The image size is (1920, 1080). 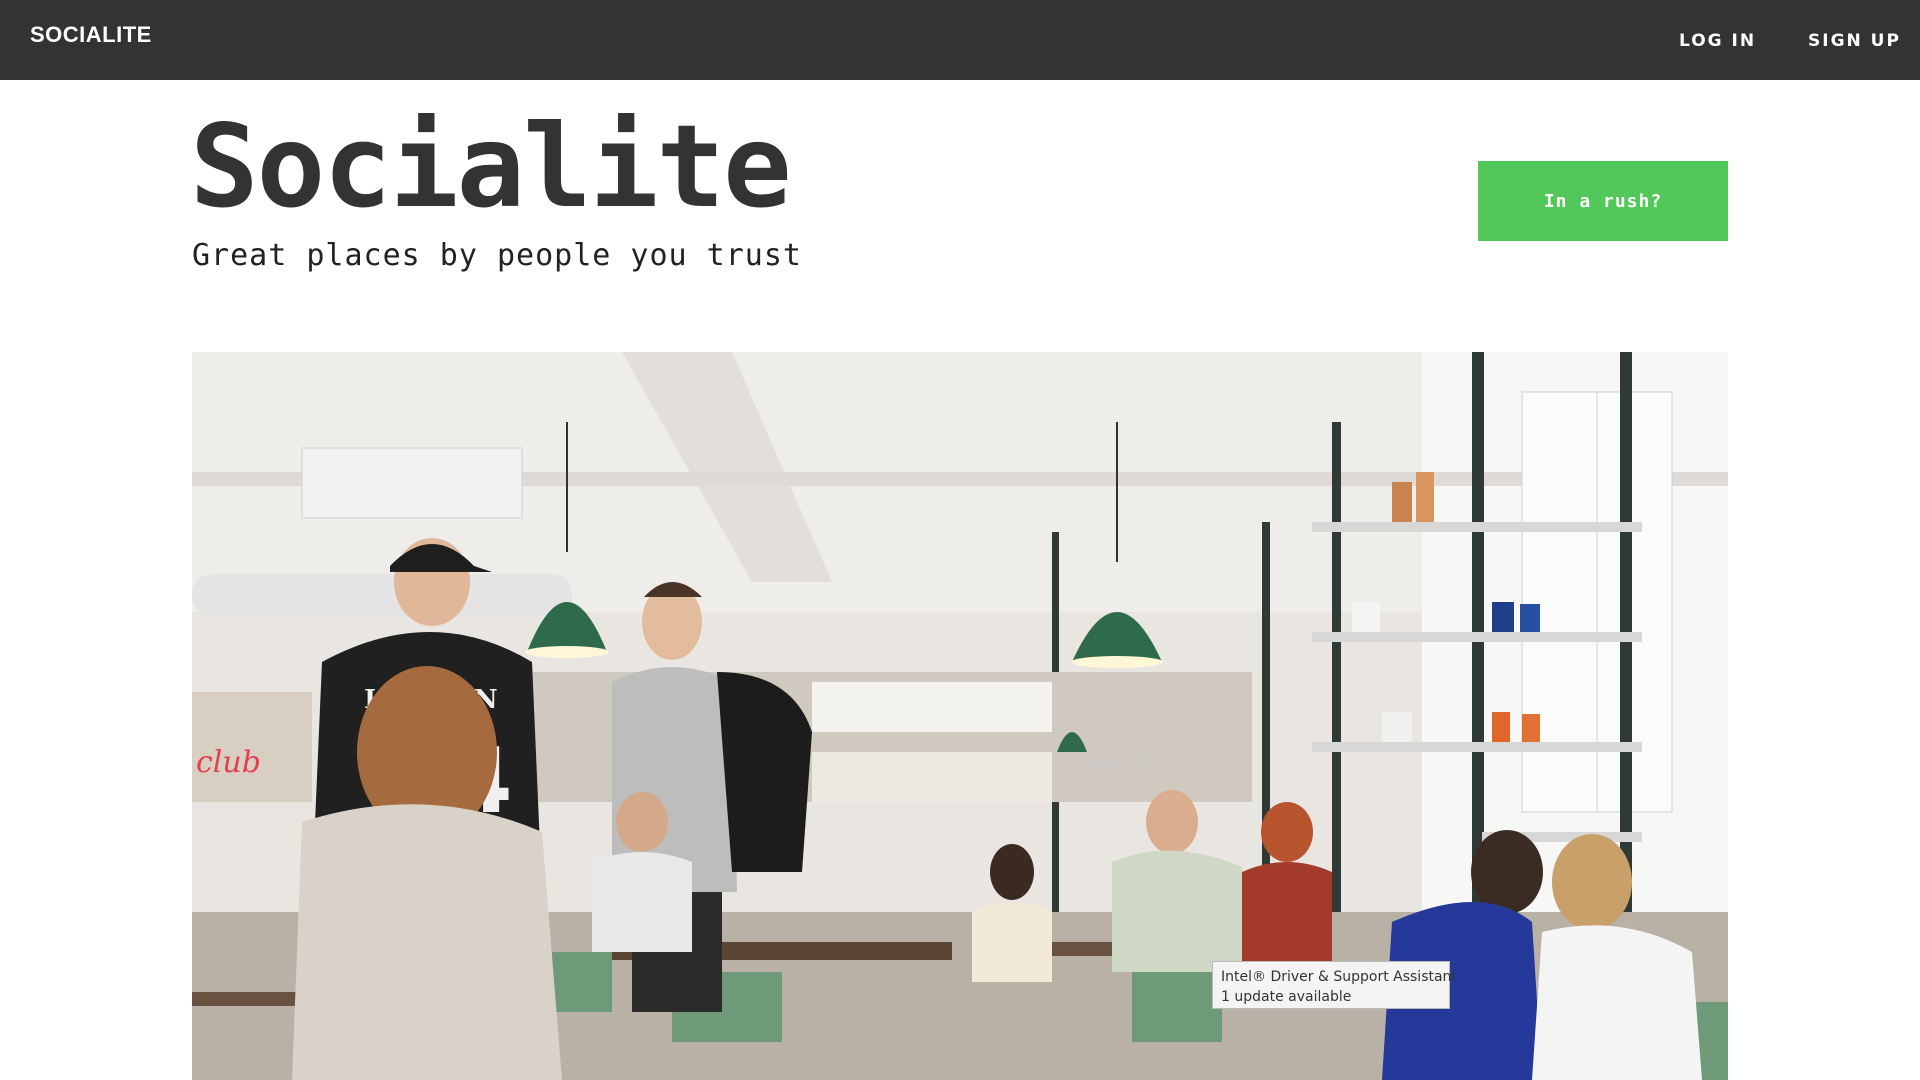 What do you see at coordinates (228, 762) in the screenshot?
I see `neon-sign: club` at bounding box center [228, 762].